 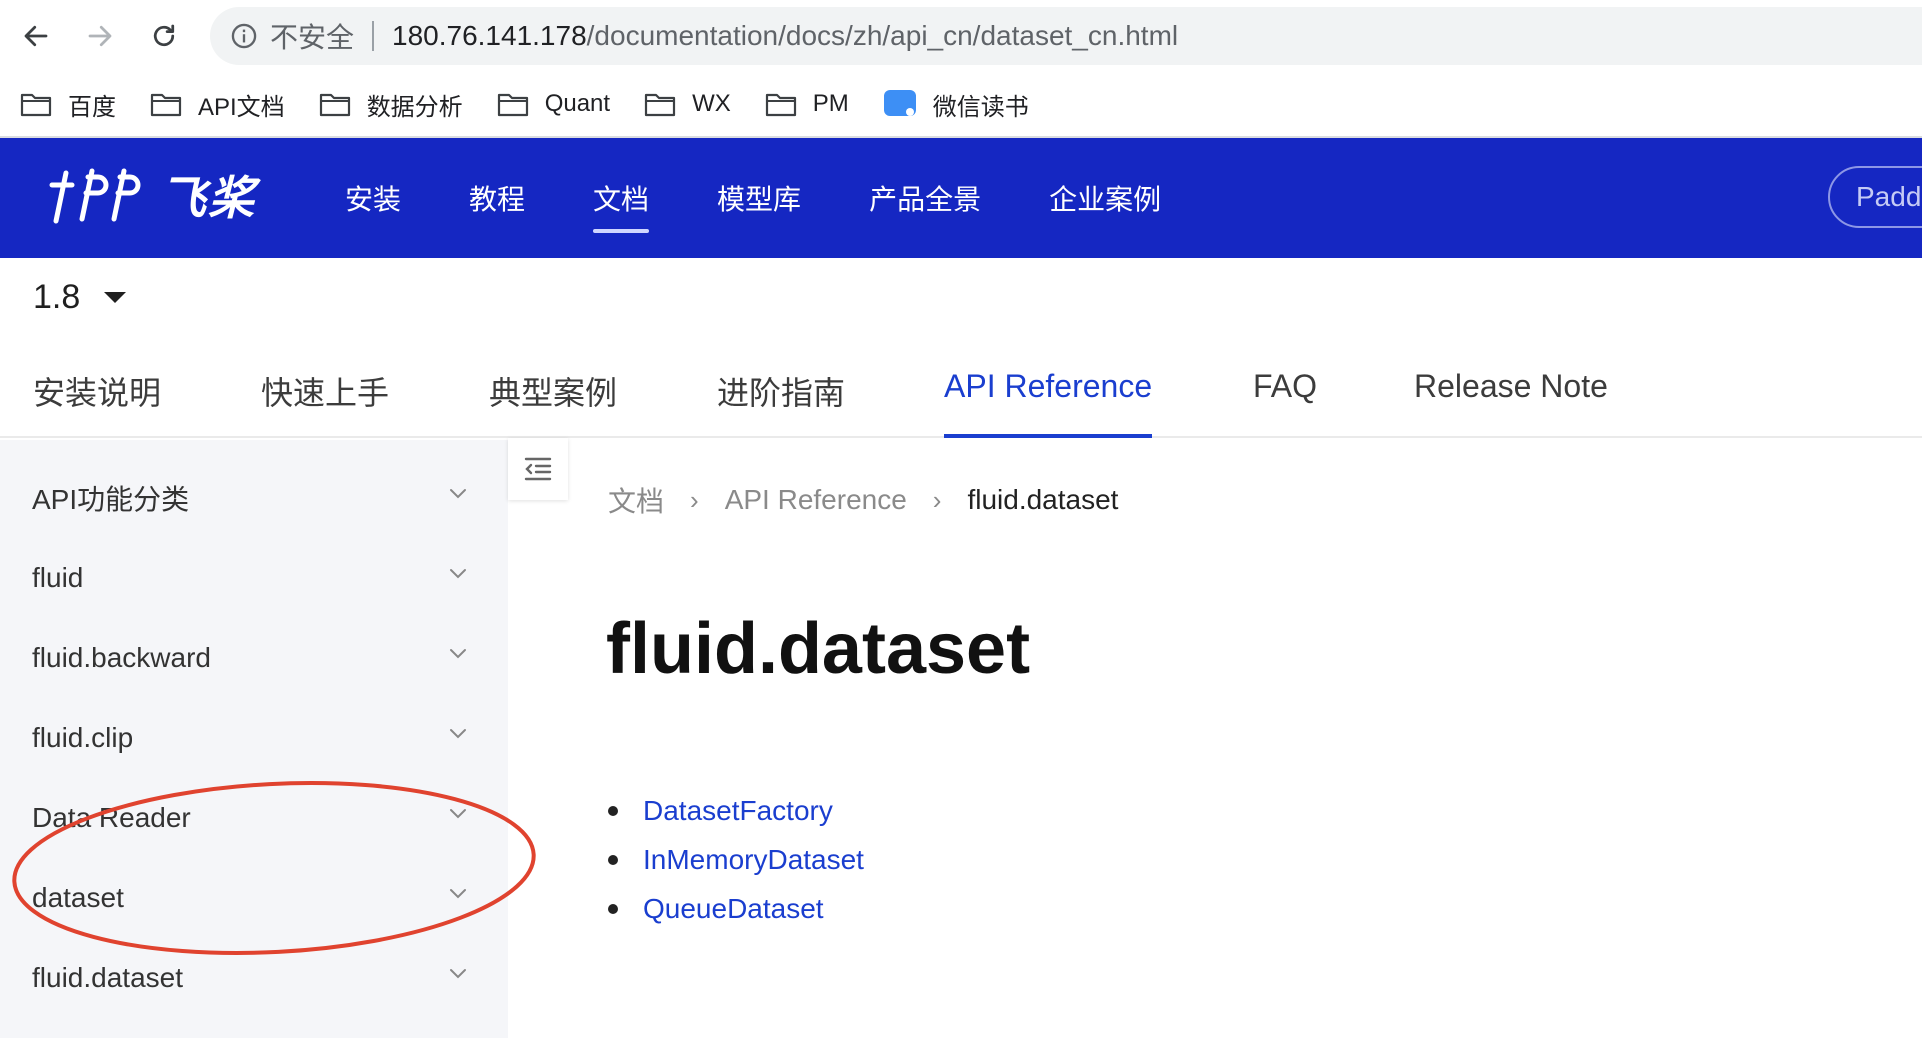 I want to click on nav-install: 安装, so click(x=373, y=198).